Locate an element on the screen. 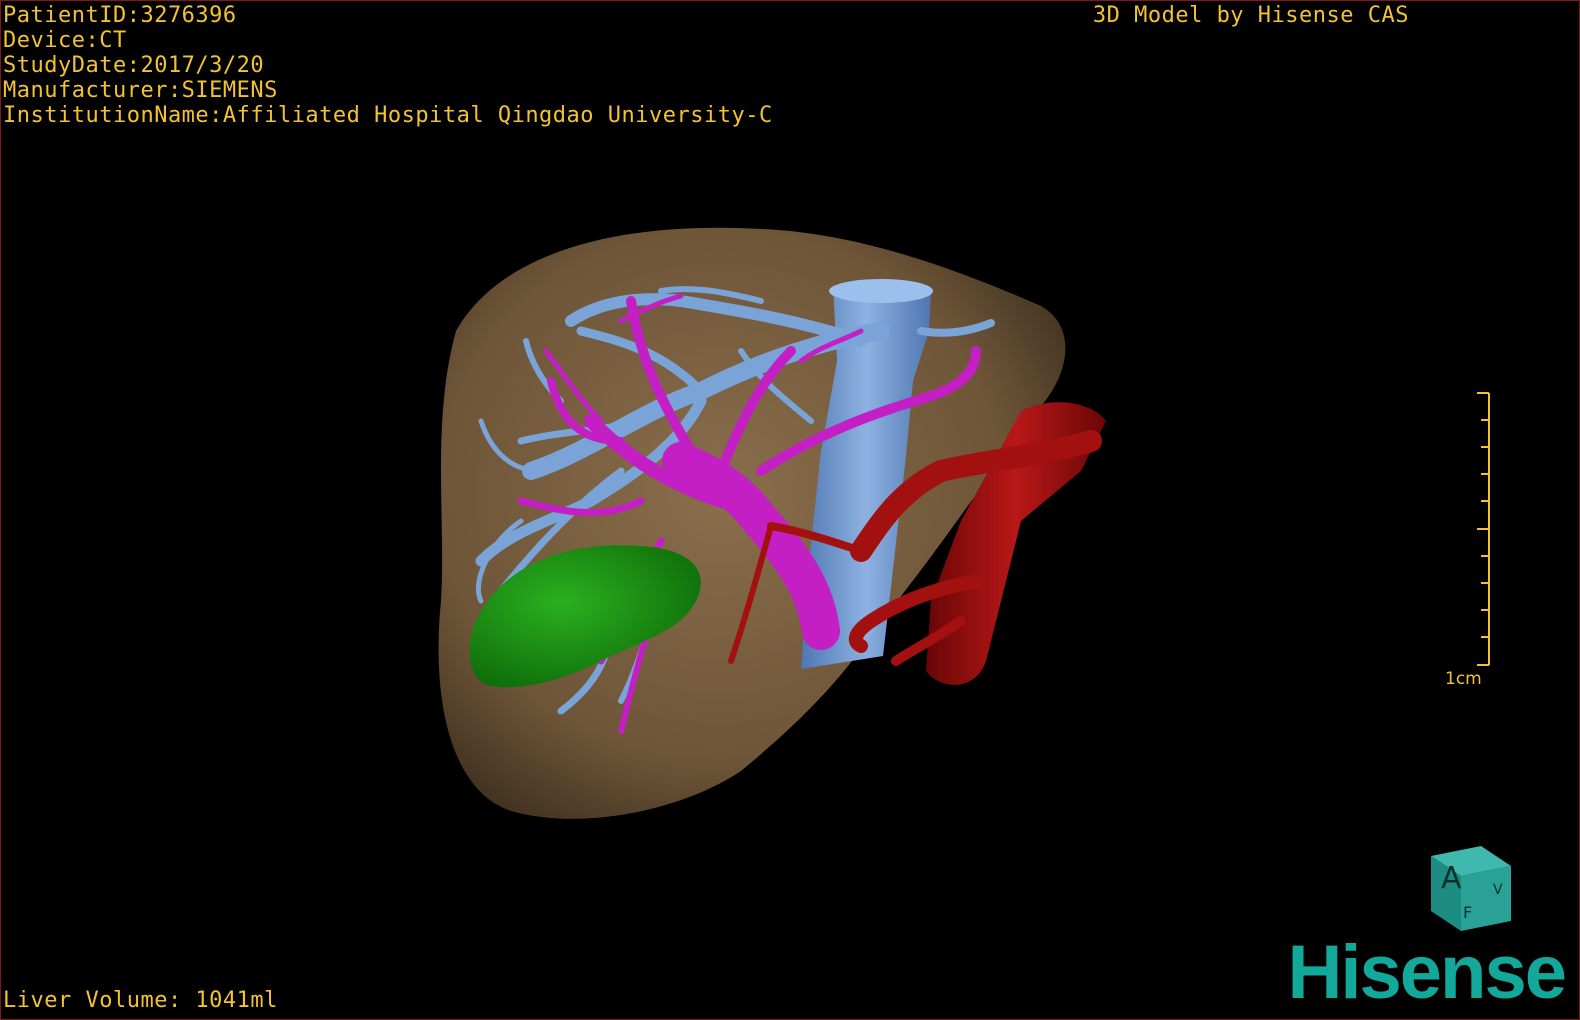  cube-side-label: V is located at coordinates (1498, 890).